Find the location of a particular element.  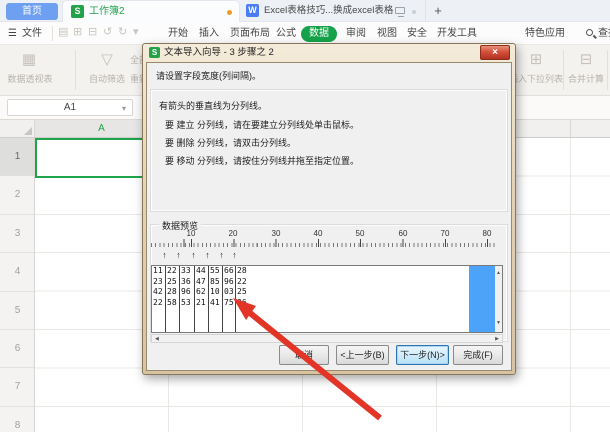

wps-writer-icon: W is located at coordinates (252, 10).